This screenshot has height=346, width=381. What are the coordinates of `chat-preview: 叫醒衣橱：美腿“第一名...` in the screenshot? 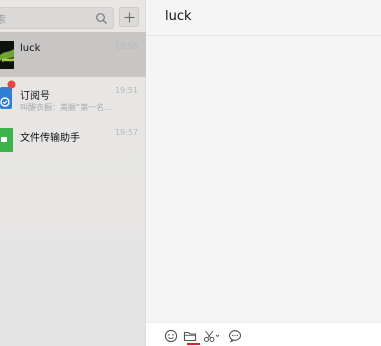 It's located at (66, 107).